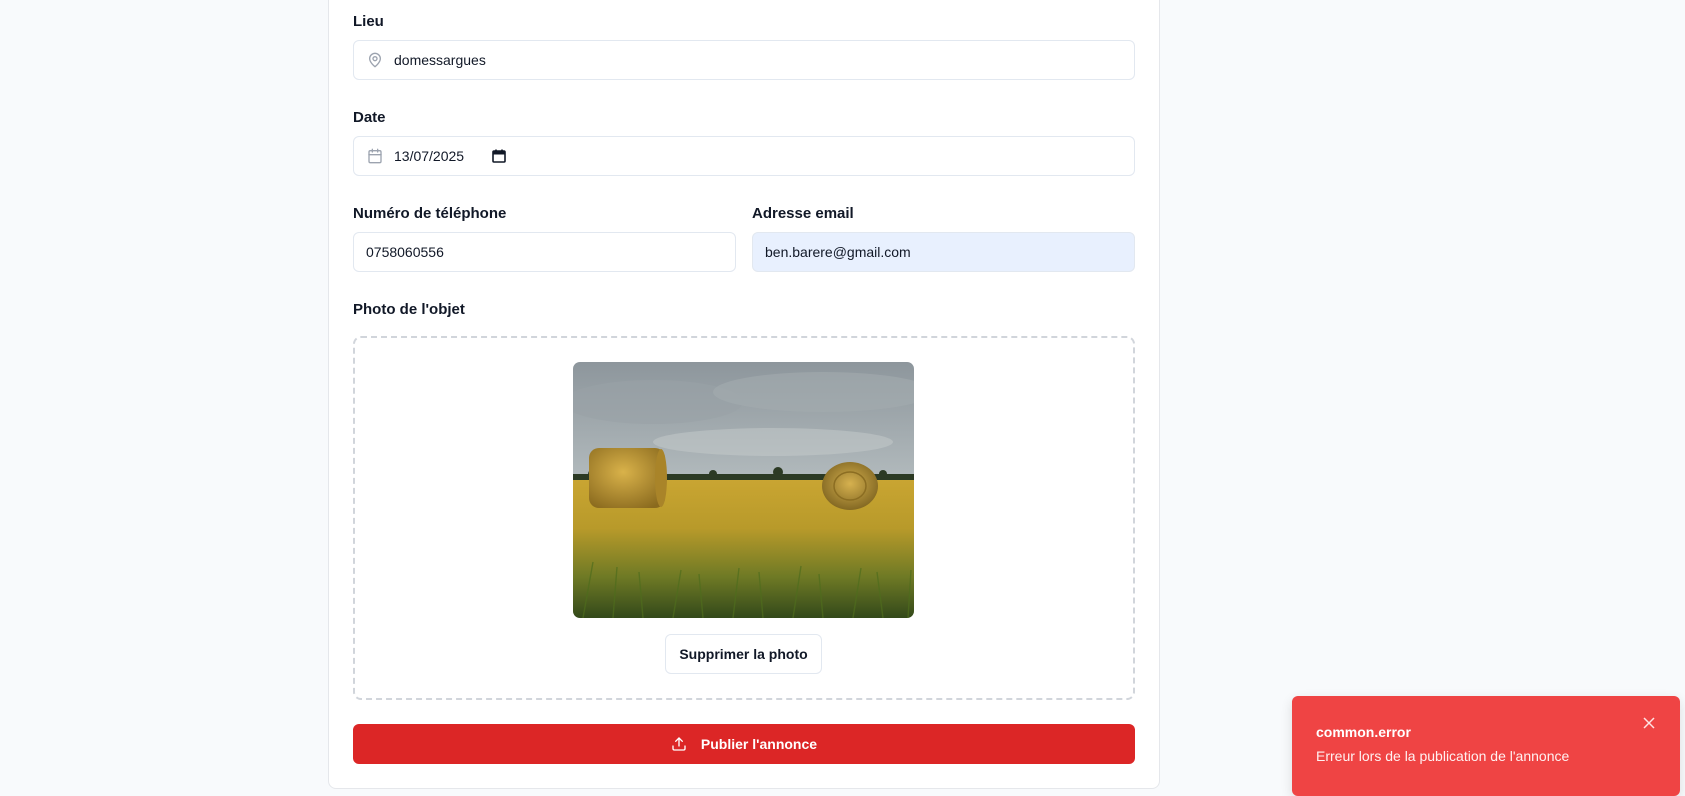 Image resolution: width=1685 pixels, height=796 pixels. Describe the element at coordinates (430, 213) in the screenshot. I see `phone-label: Numéro de téléphone` at that location.